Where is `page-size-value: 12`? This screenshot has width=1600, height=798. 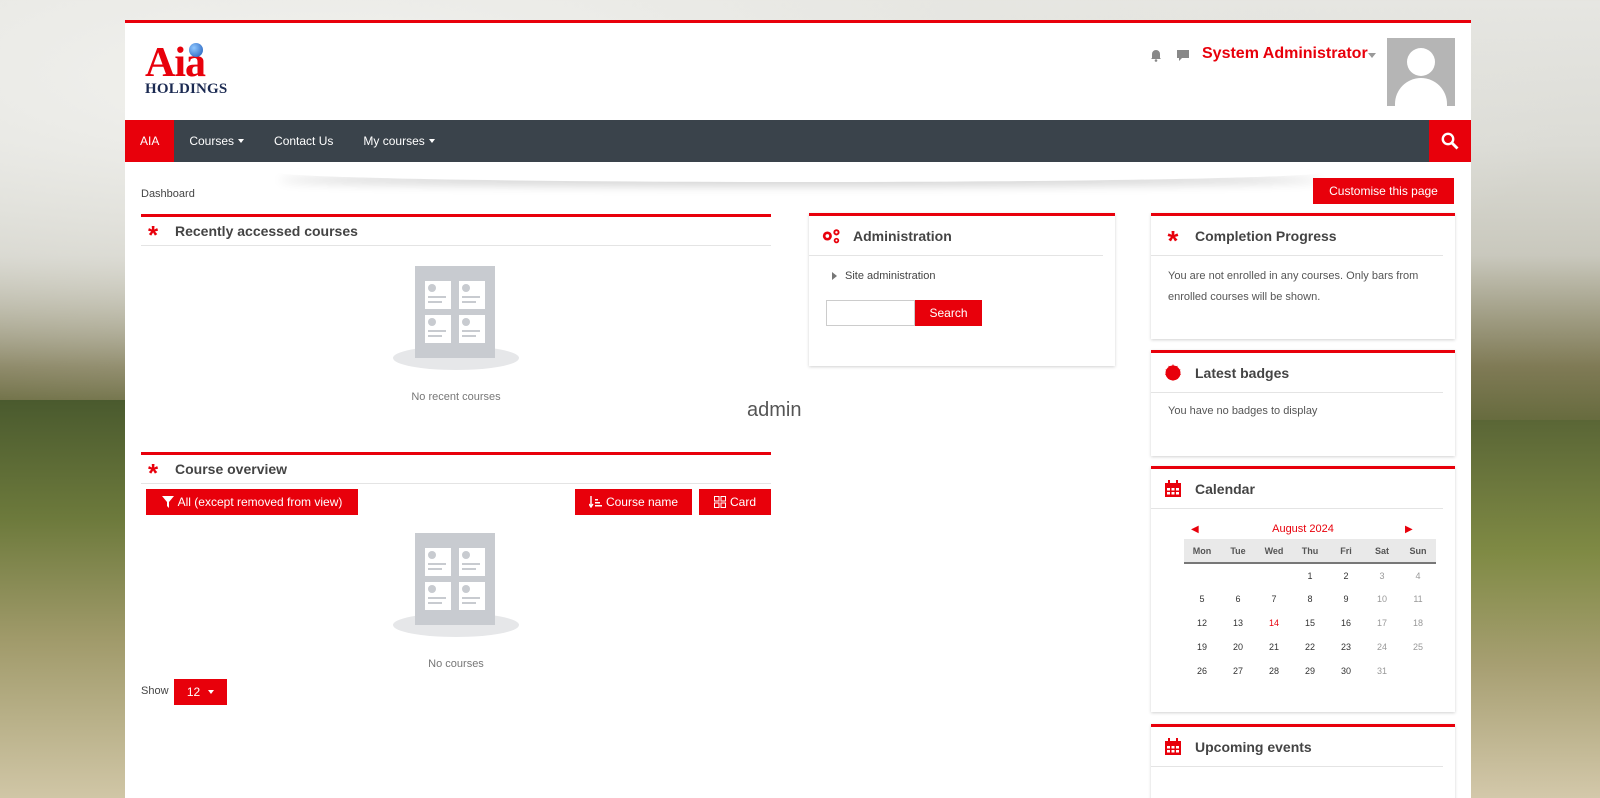
page-size-value: 12 is located at coordinates (193, 692).